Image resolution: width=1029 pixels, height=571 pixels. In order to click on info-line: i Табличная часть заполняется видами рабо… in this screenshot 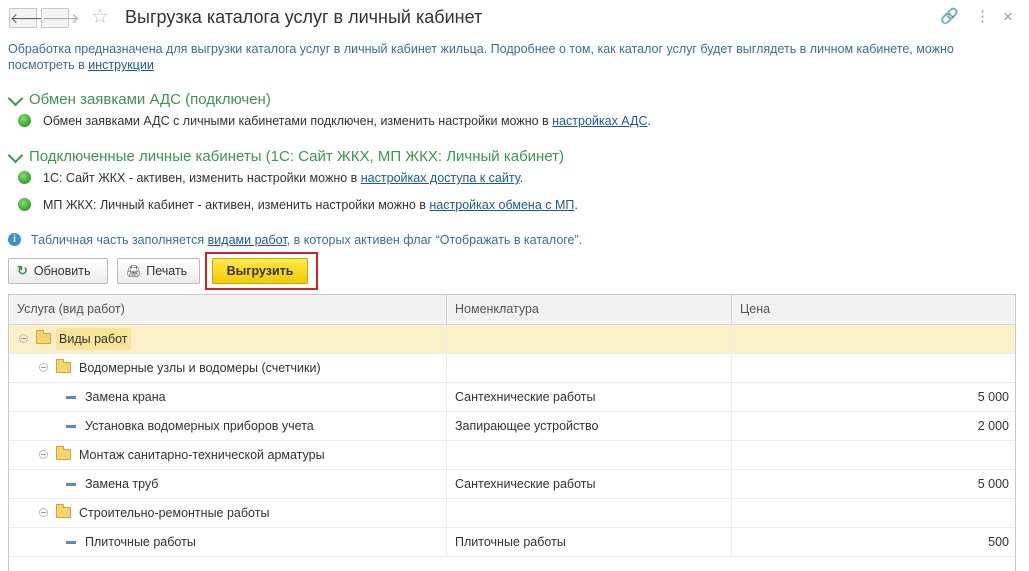, I will do `click(295, 240)`.